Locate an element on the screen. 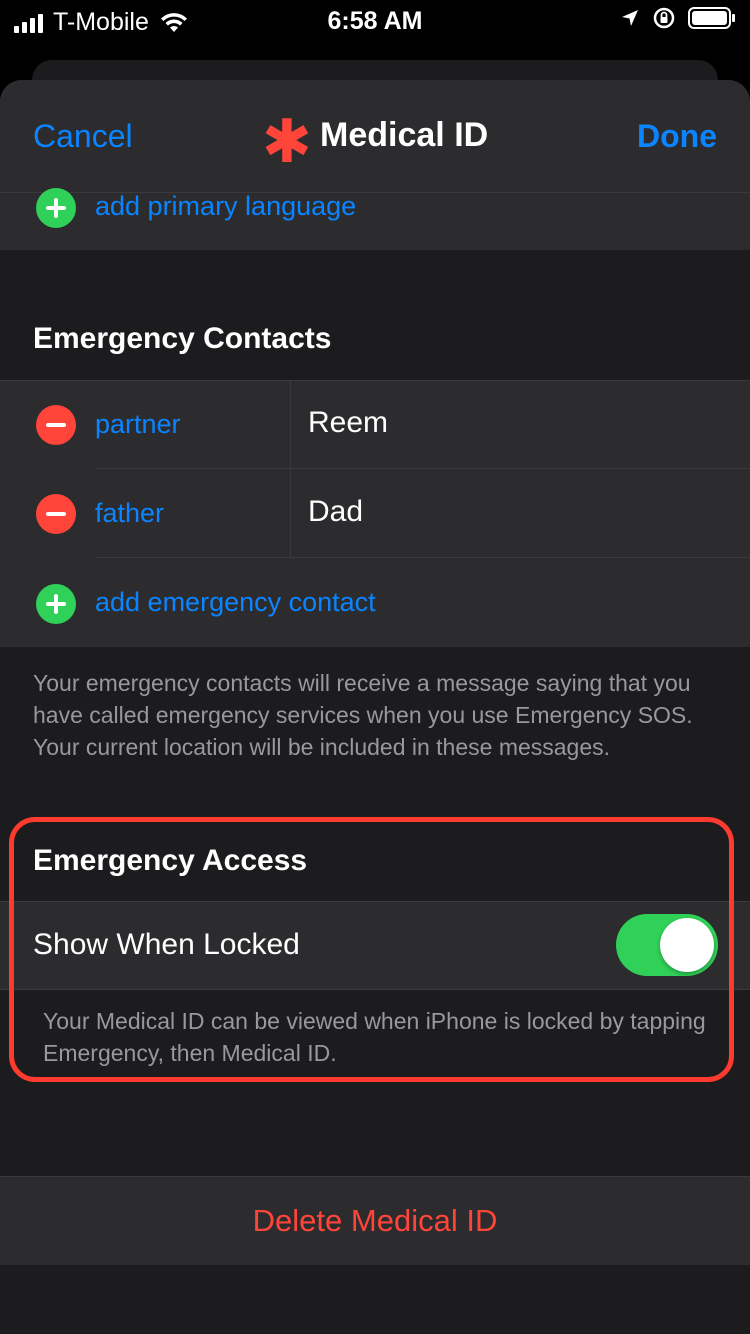 The width and height of the screenshot is (750, 1334). contact-name: Reem is located at coordinates (348, 423).